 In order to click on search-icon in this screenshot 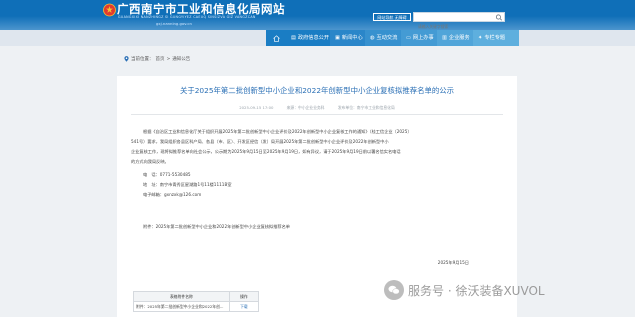, I will do `click(499, 17)`.